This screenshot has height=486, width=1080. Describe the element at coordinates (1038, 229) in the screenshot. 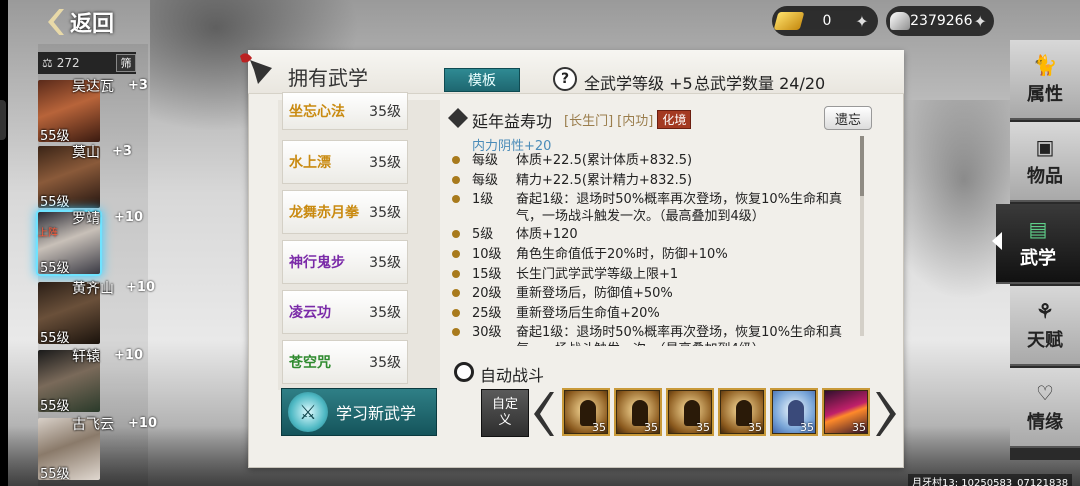

I see `scroll-icon: ▤` at that location.